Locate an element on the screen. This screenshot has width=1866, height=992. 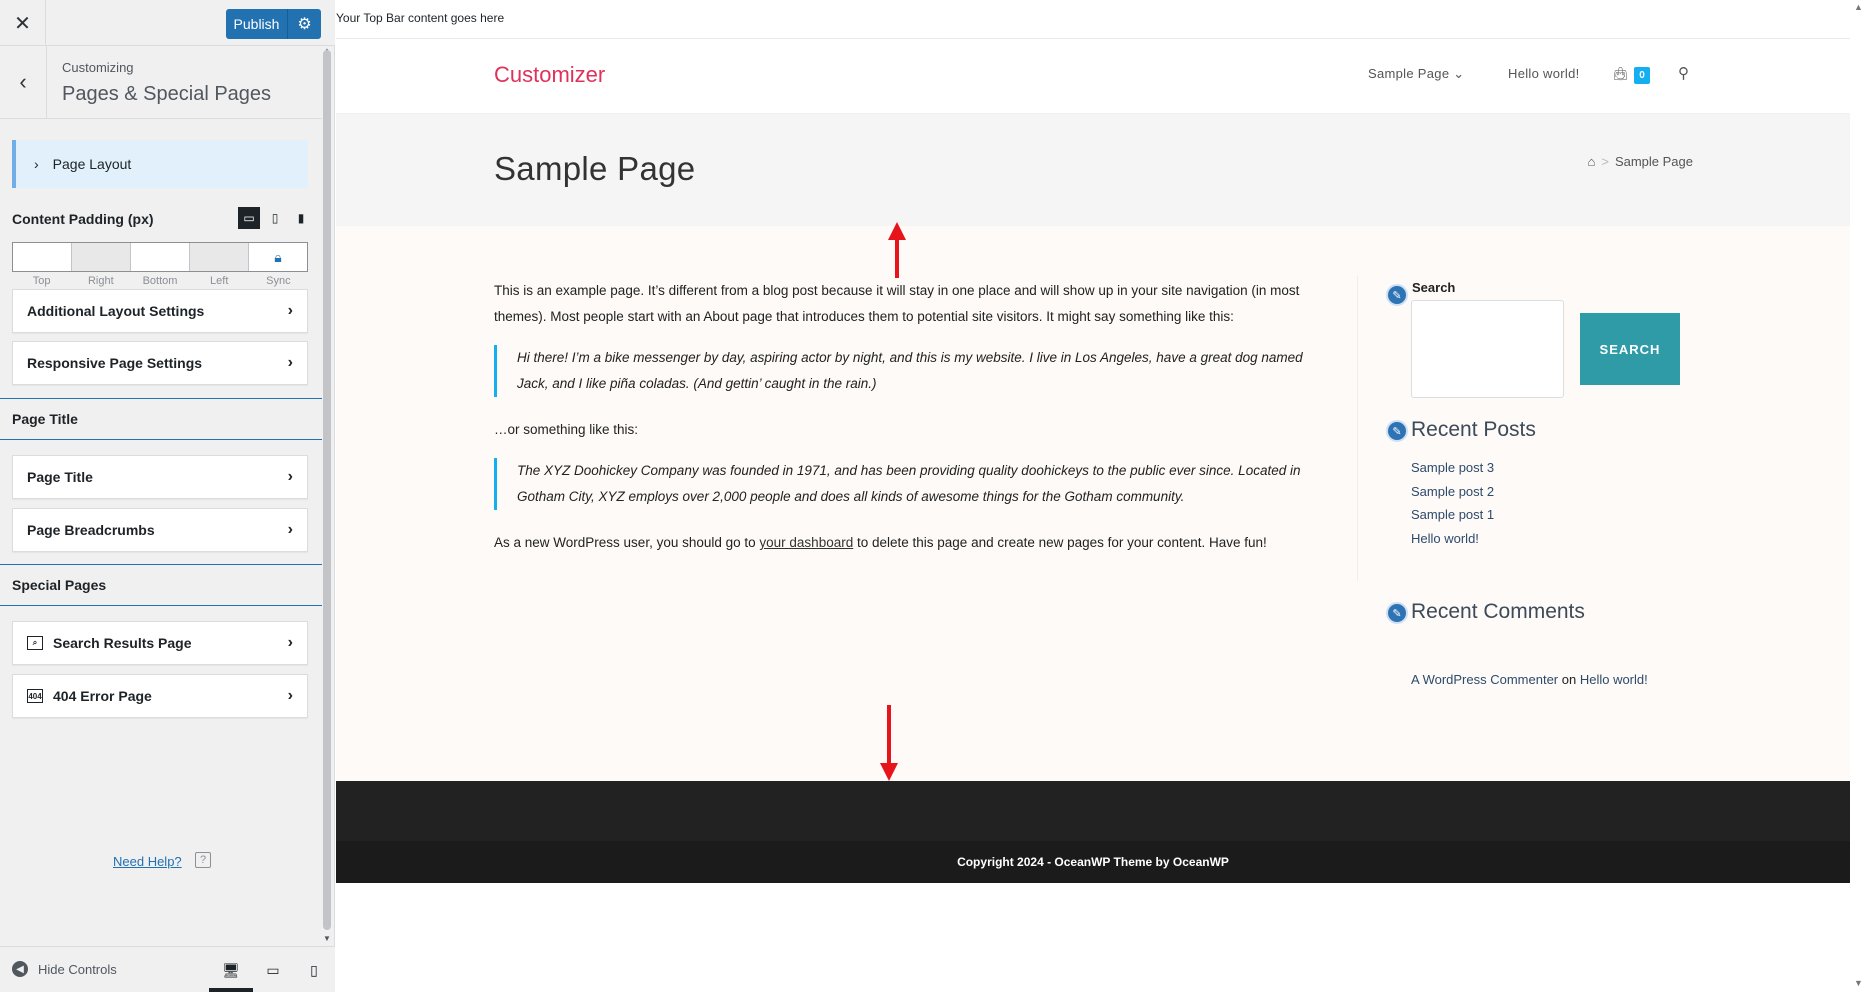
footer-widgets is located at coordinates (1093, 811).